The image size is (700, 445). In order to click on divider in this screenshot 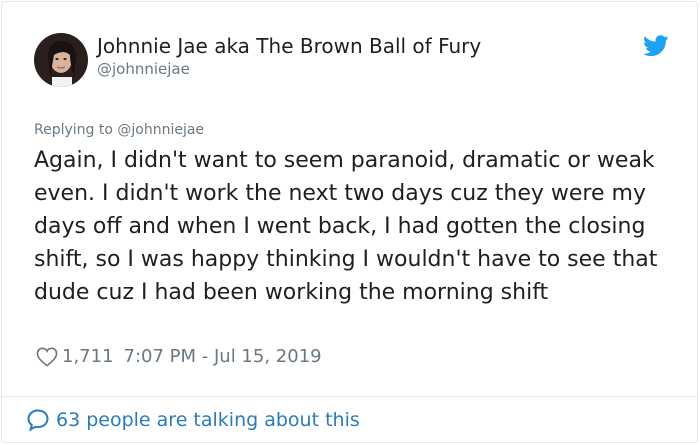, I will do `click(349, 396)`.